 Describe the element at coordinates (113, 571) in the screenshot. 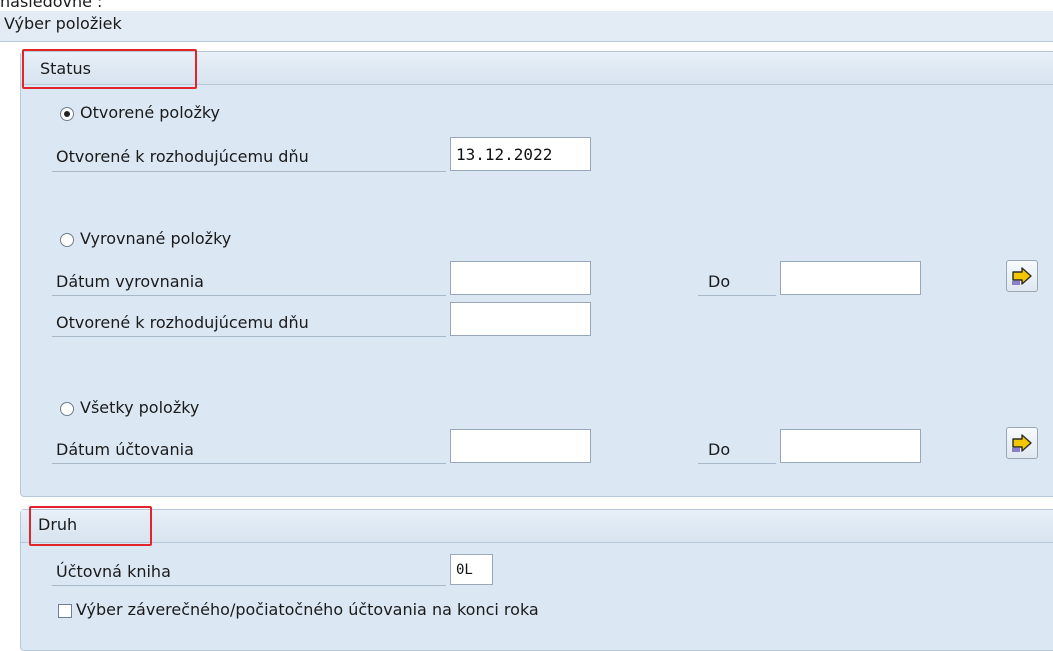

I see `ledger-label: Účtovná kniha` at that location.